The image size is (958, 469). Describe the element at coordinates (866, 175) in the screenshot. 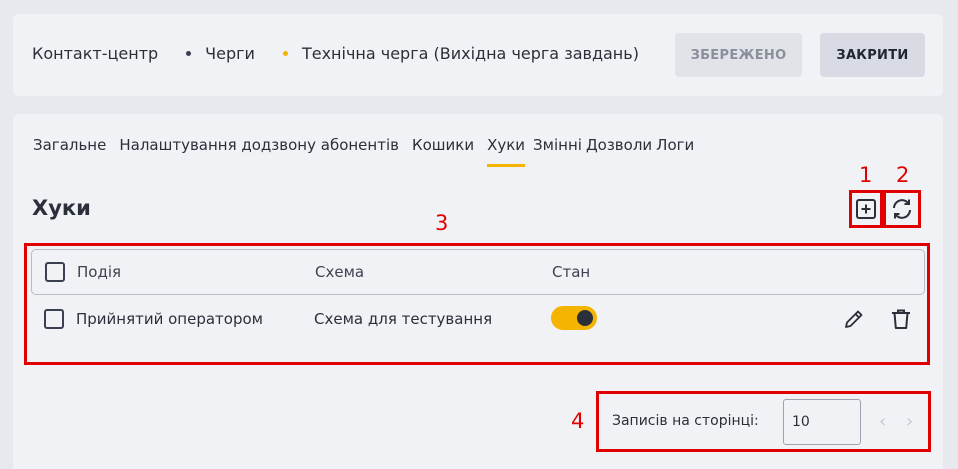

I see `annotation-number-1: 1` at that location.